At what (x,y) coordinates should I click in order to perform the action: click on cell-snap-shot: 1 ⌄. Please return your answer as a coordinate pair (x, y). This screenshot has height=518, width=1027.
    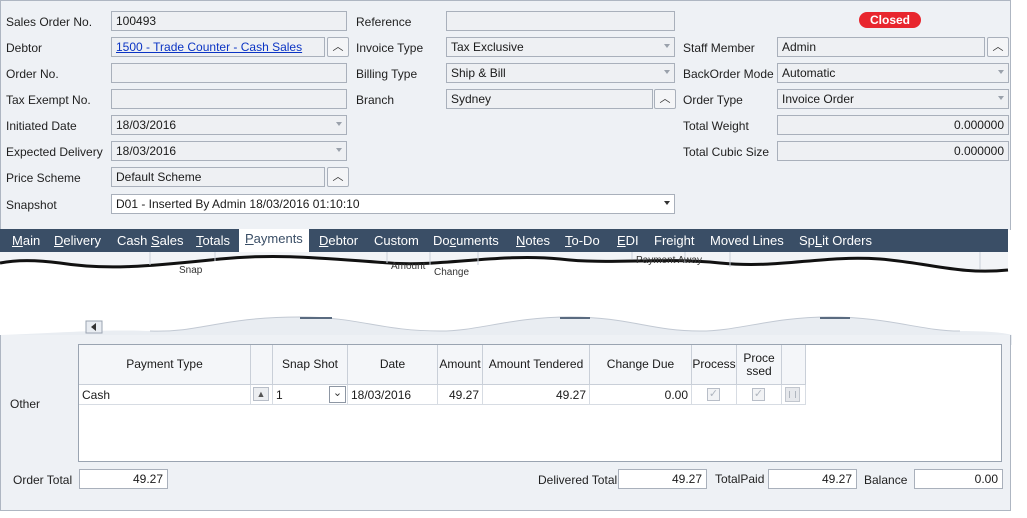
    Looking at the image, I should click on (310, 395).